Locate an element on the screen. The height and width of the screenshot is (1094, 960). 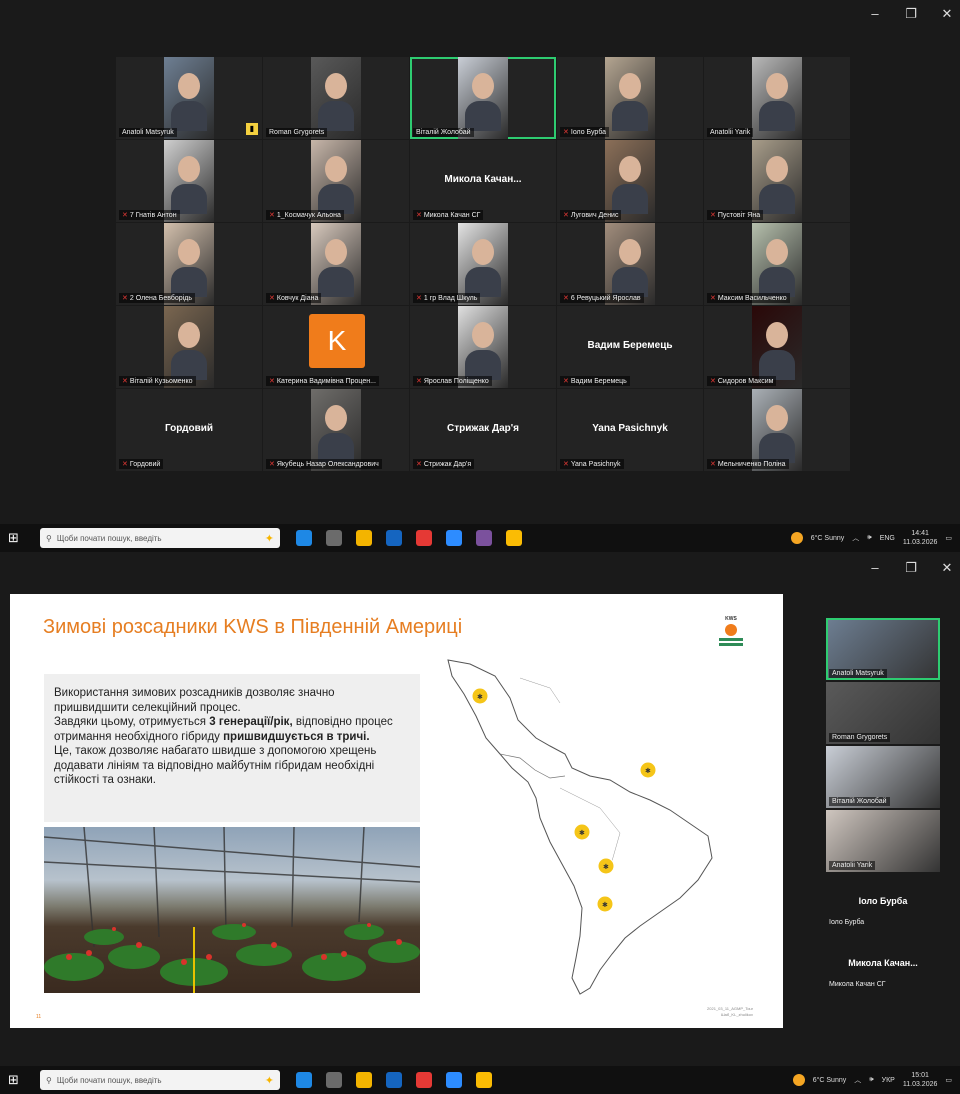
participant-name-label: ✕ Стрижак Дар'я is located at coordinates (444, 464).